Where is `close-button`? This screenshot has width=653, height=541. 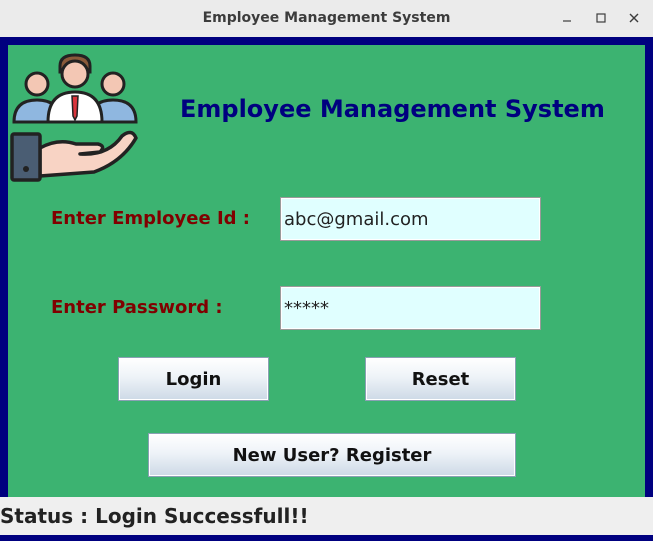
close-button is located at coordinates (634, 18).